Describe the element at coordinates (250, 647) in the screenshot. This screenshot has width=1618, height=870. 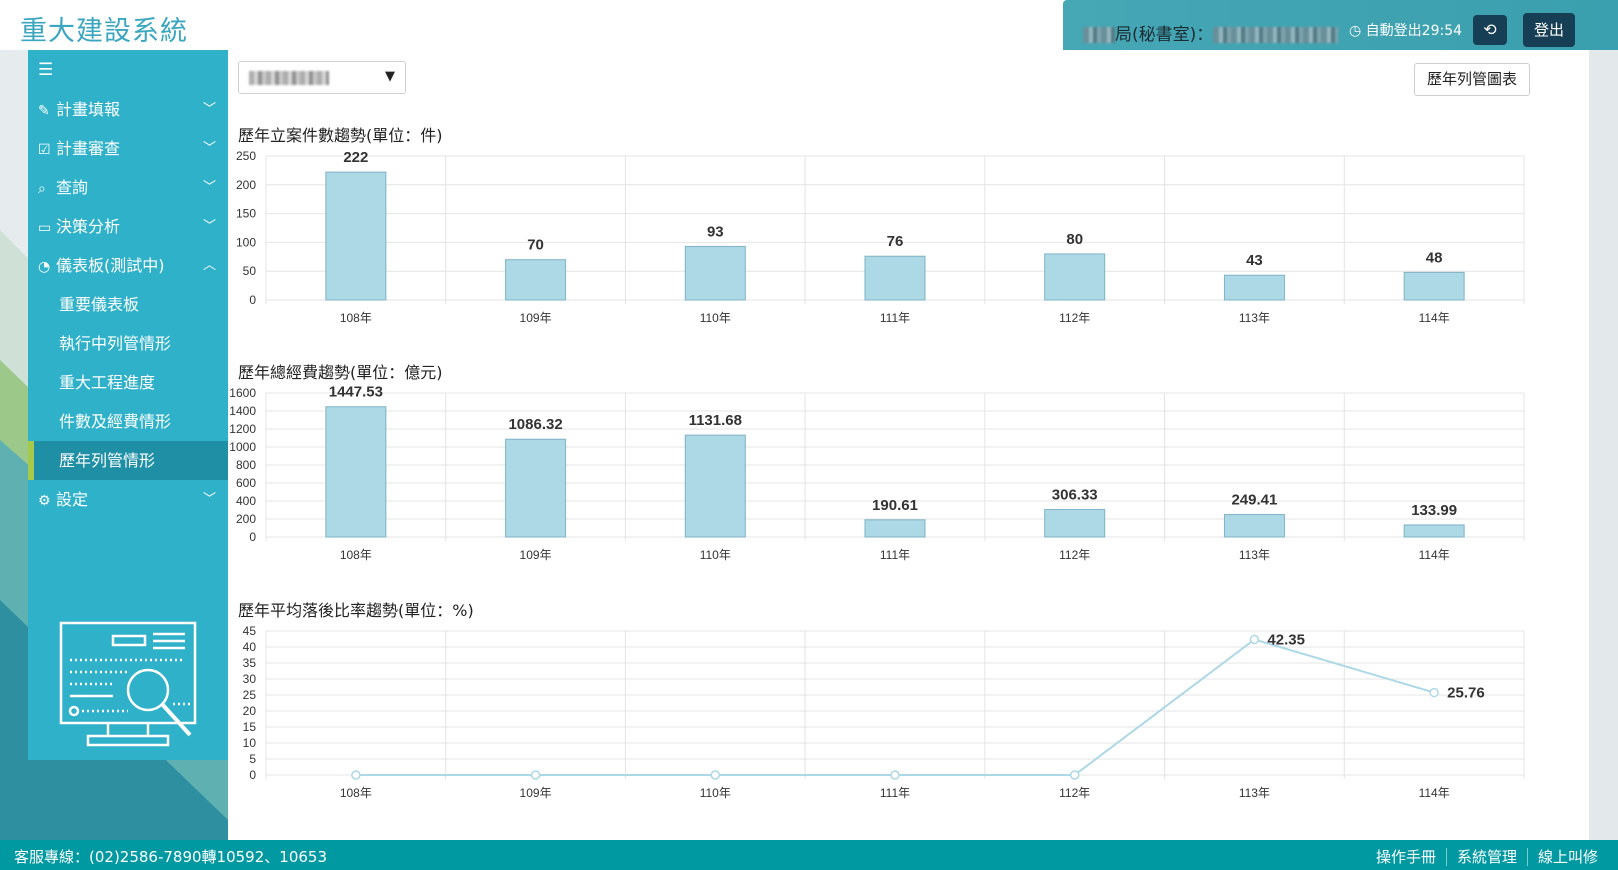
I see `y-tick-label: 40` at that location.